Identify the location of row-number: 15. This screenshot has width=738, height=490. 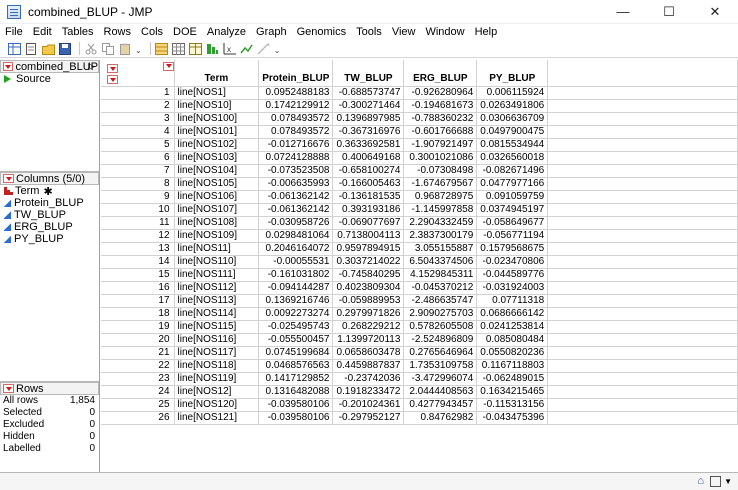
(138, 275).